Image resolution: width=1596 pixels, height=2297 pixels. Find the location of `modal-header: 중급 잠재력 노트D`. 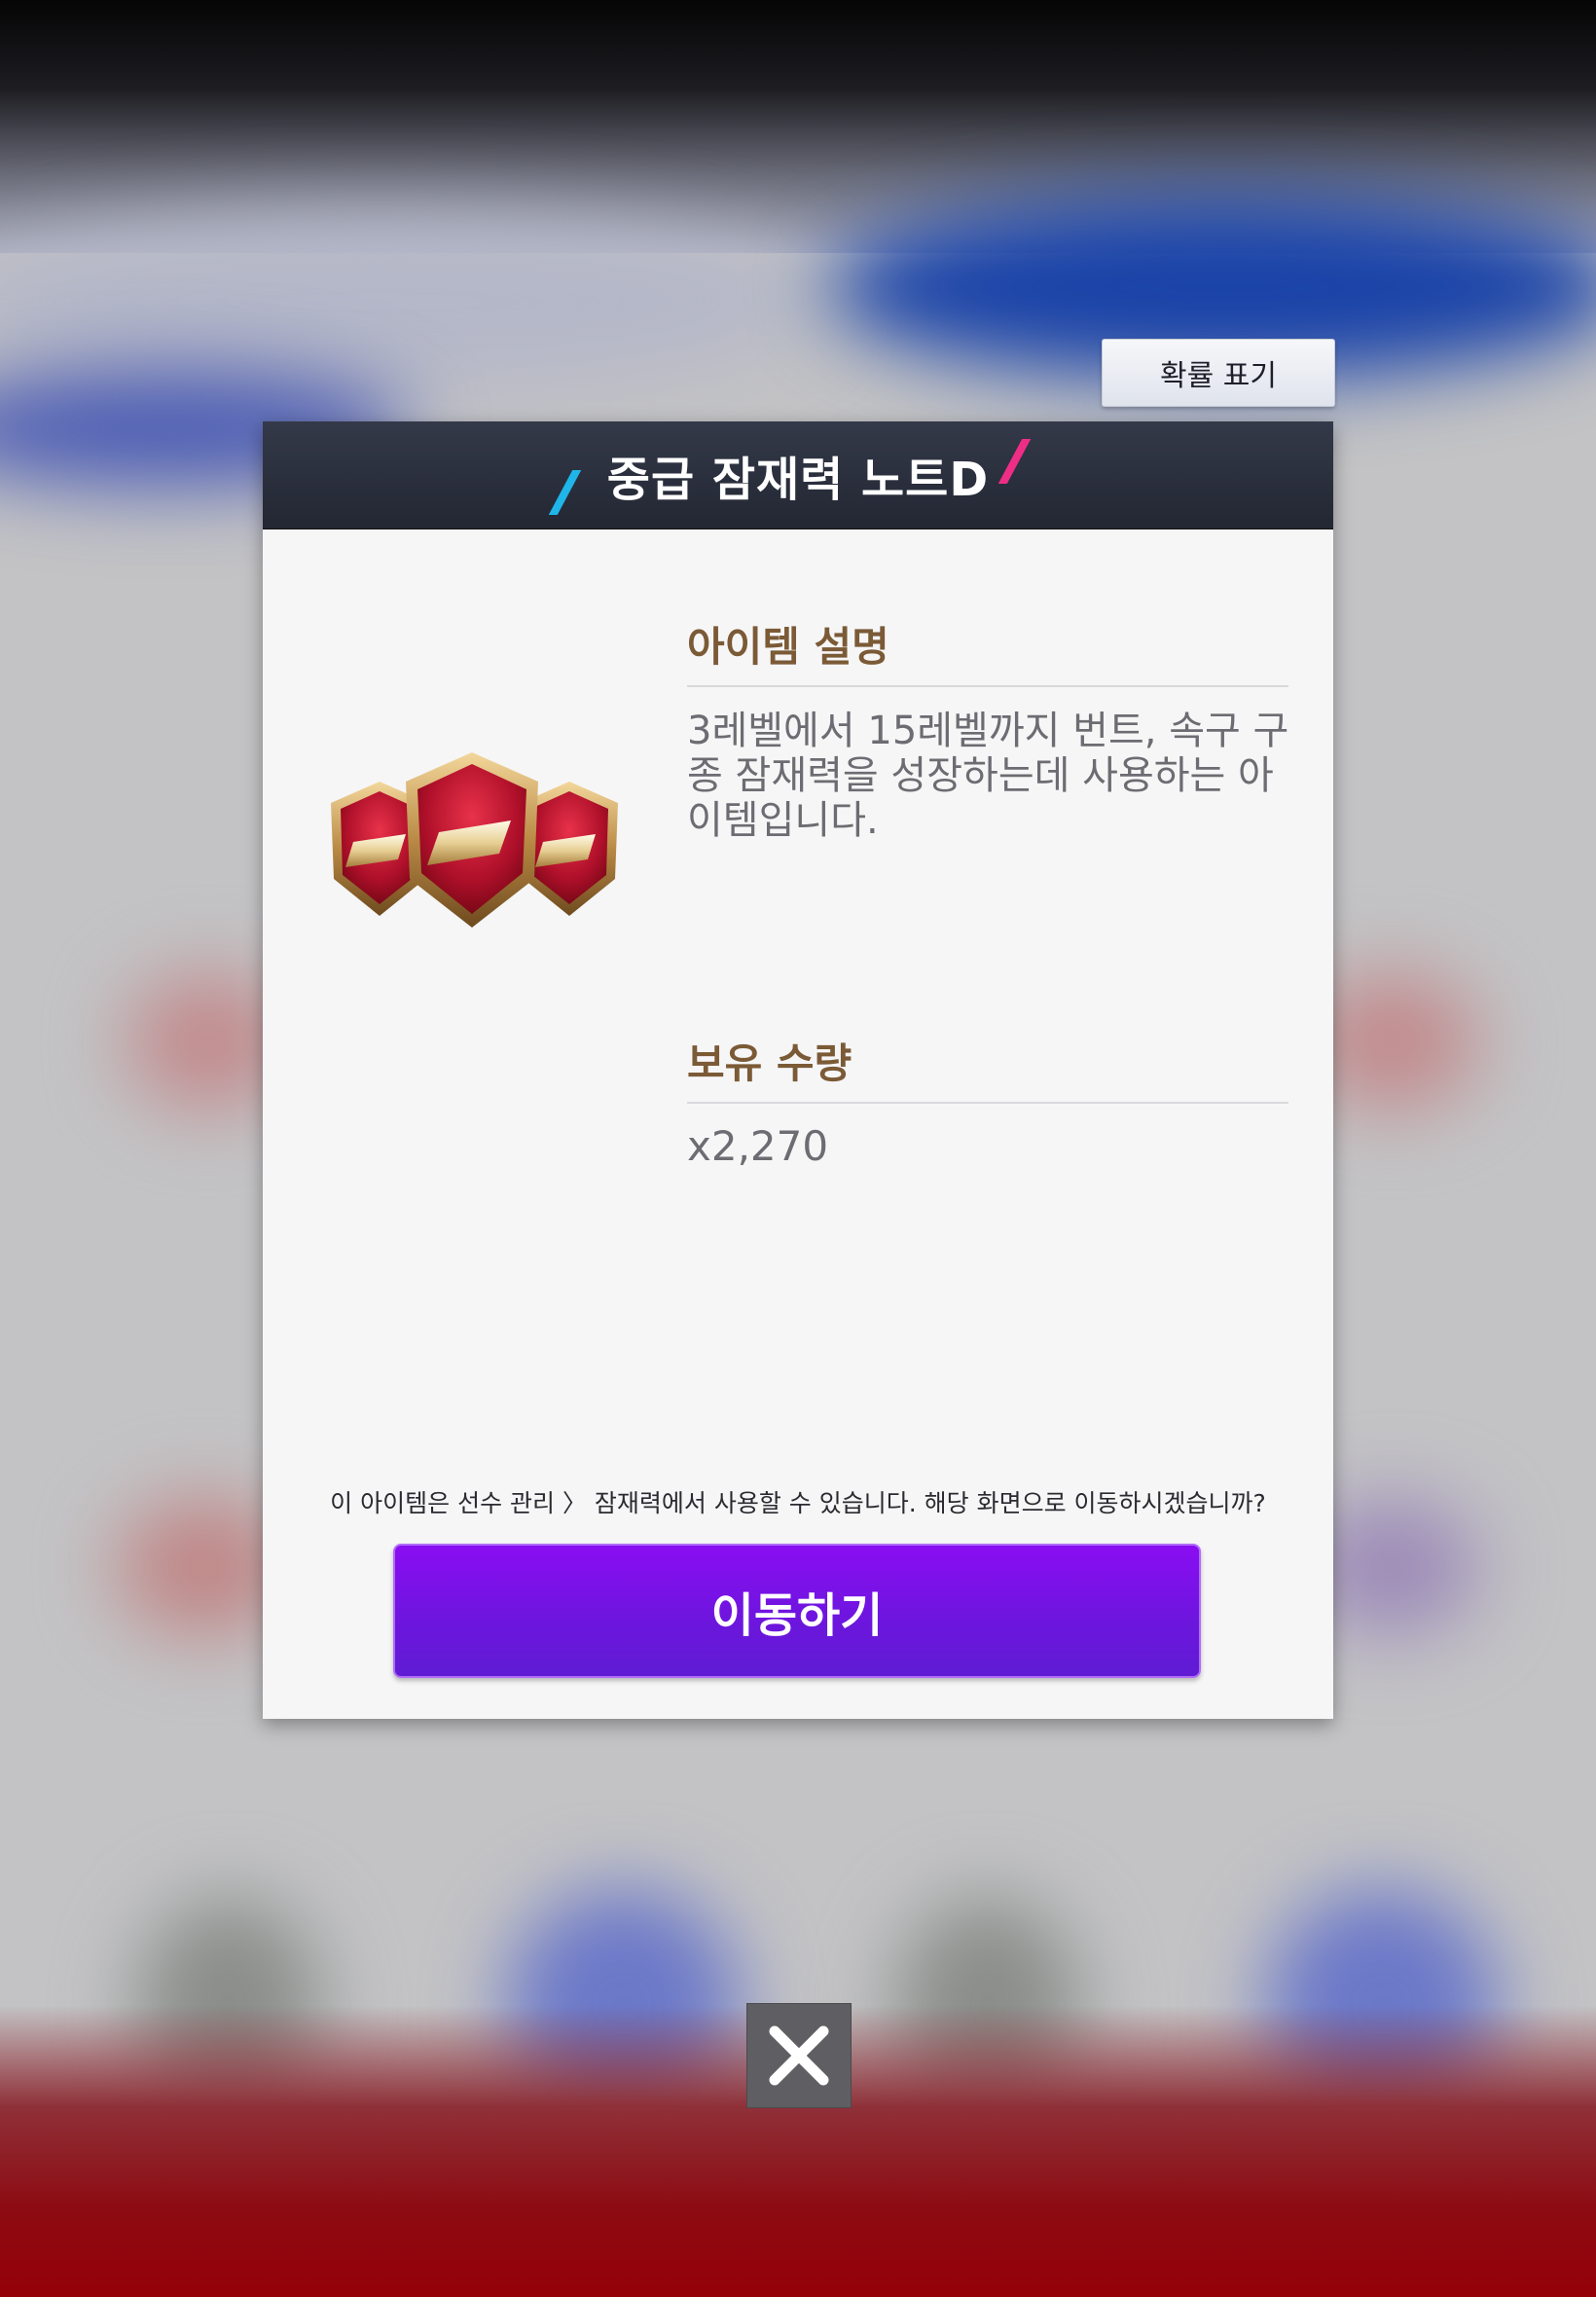

modal-header: 중급 잠재력 노트D is located at coordinates (798, 475).